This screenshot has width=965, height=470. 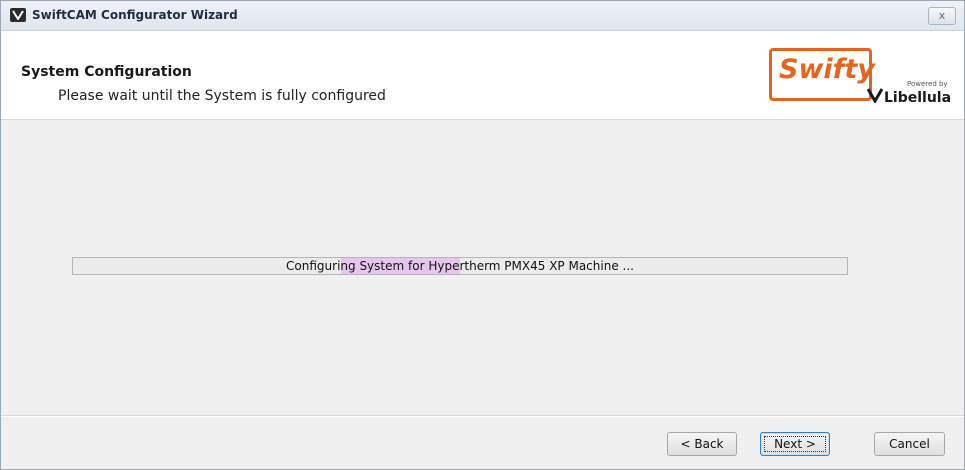 I want to click on libellula-logo-icon, so click(x=875, y=95).